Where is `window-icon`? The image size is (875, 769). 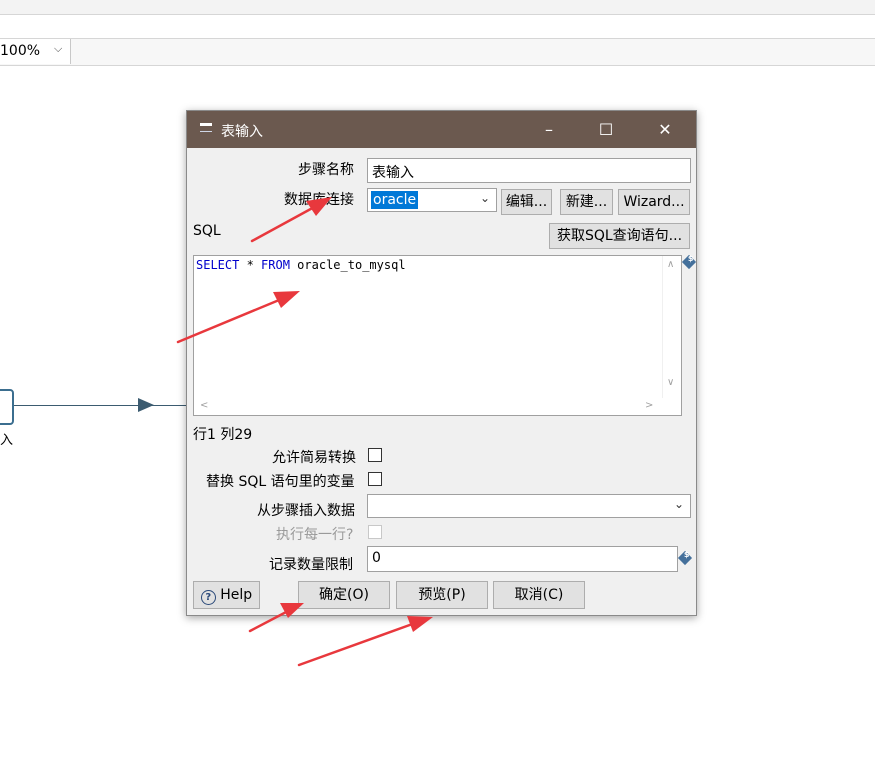
window-icon is located at coordinates (206, 127).